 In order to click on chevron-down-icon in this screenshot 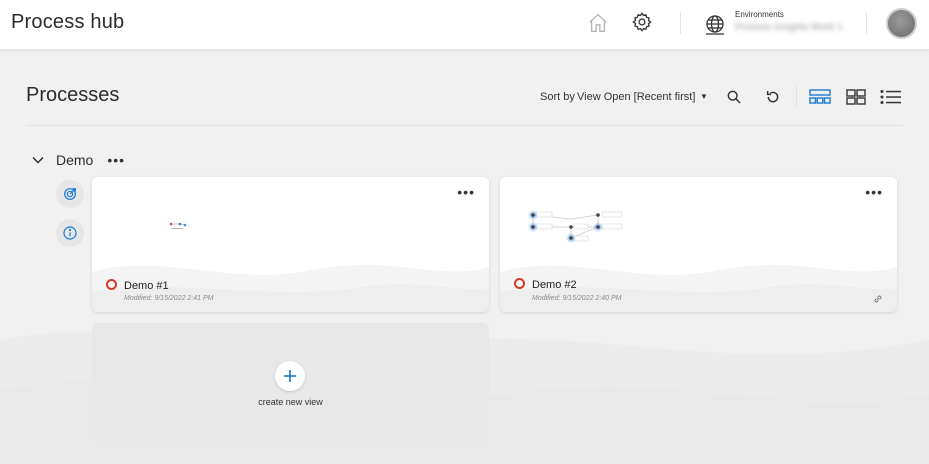, I will do `click(38, 160)`.